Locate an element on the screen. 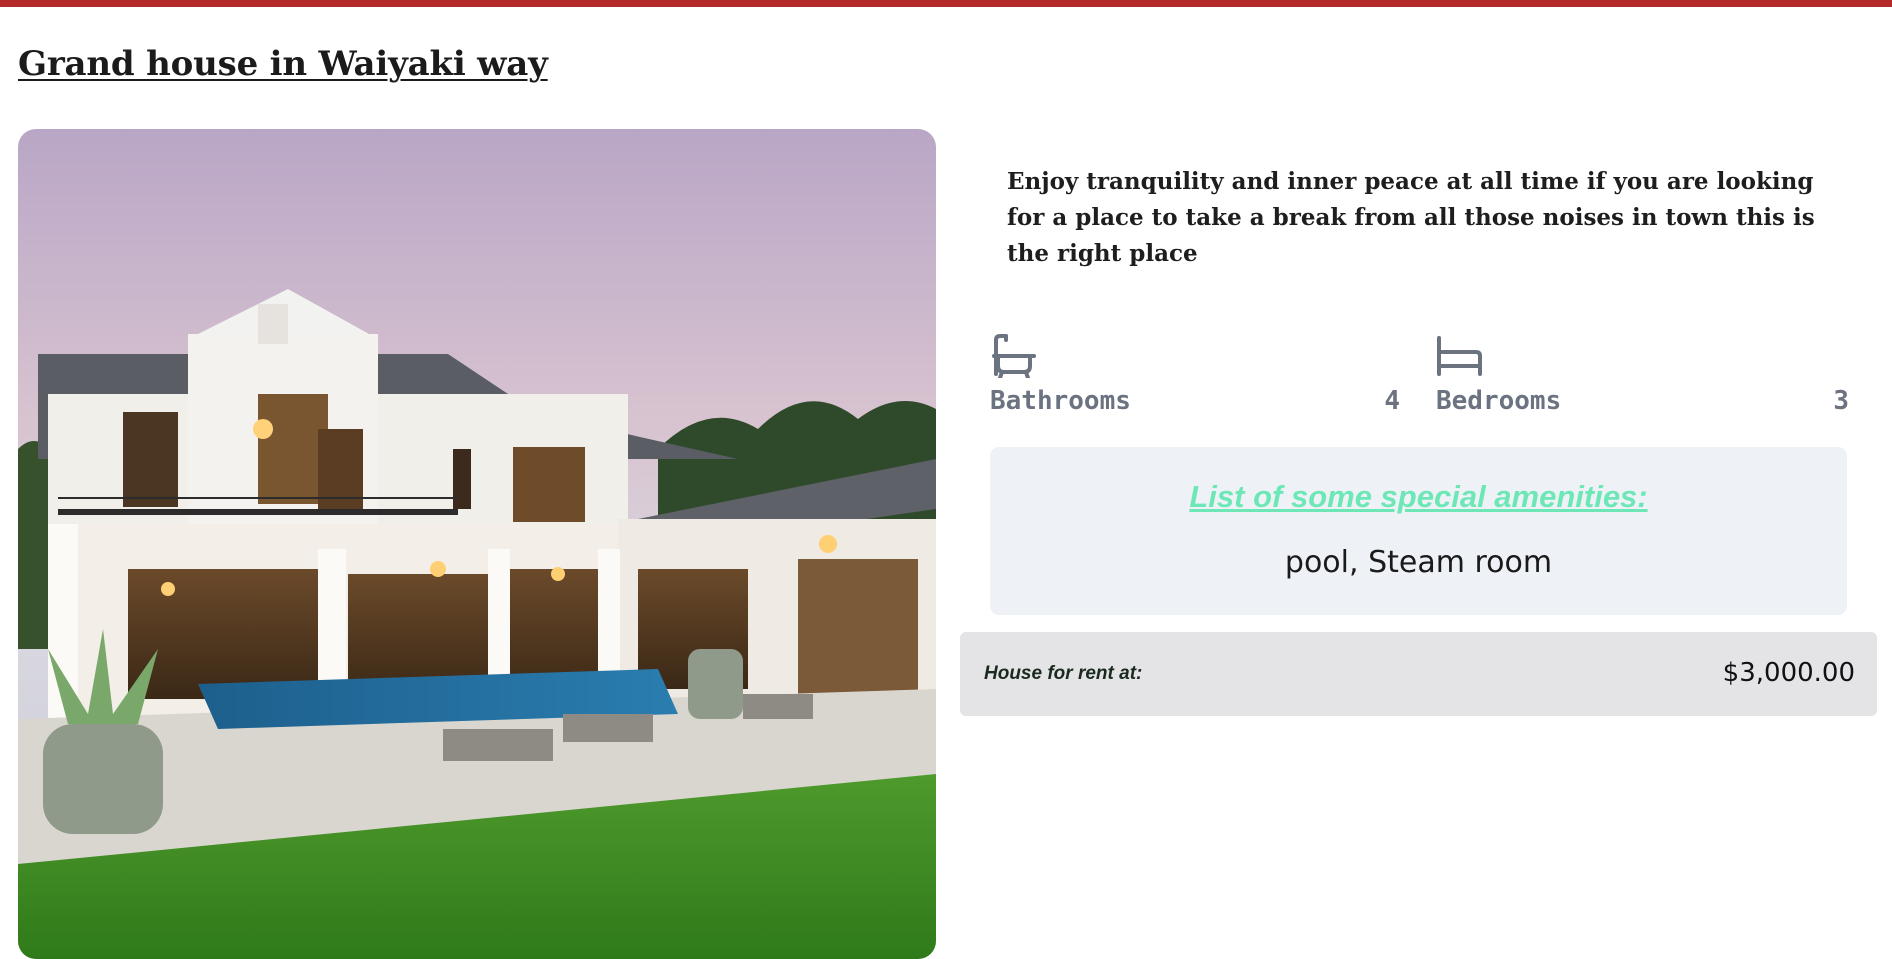  page-title: Grand house in Waiyaki way is located at coordinates (283, 64).